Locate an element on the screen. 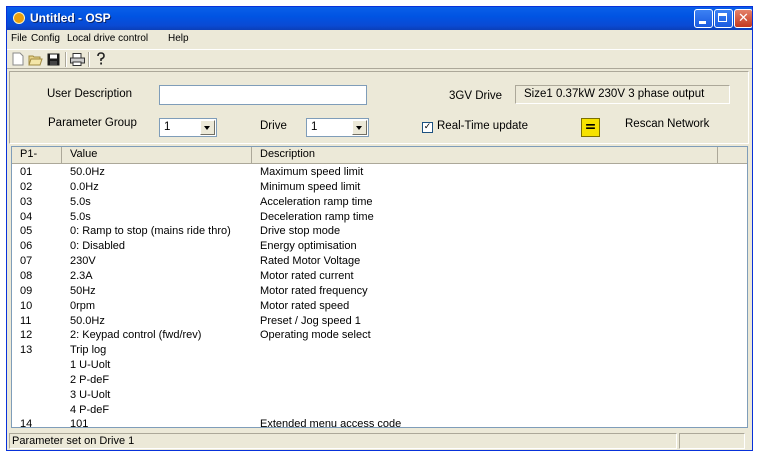 Image resolution: width=768 pixels, height=457 pixels. cell-value: 0rpm is located at coordinates (83, 305).